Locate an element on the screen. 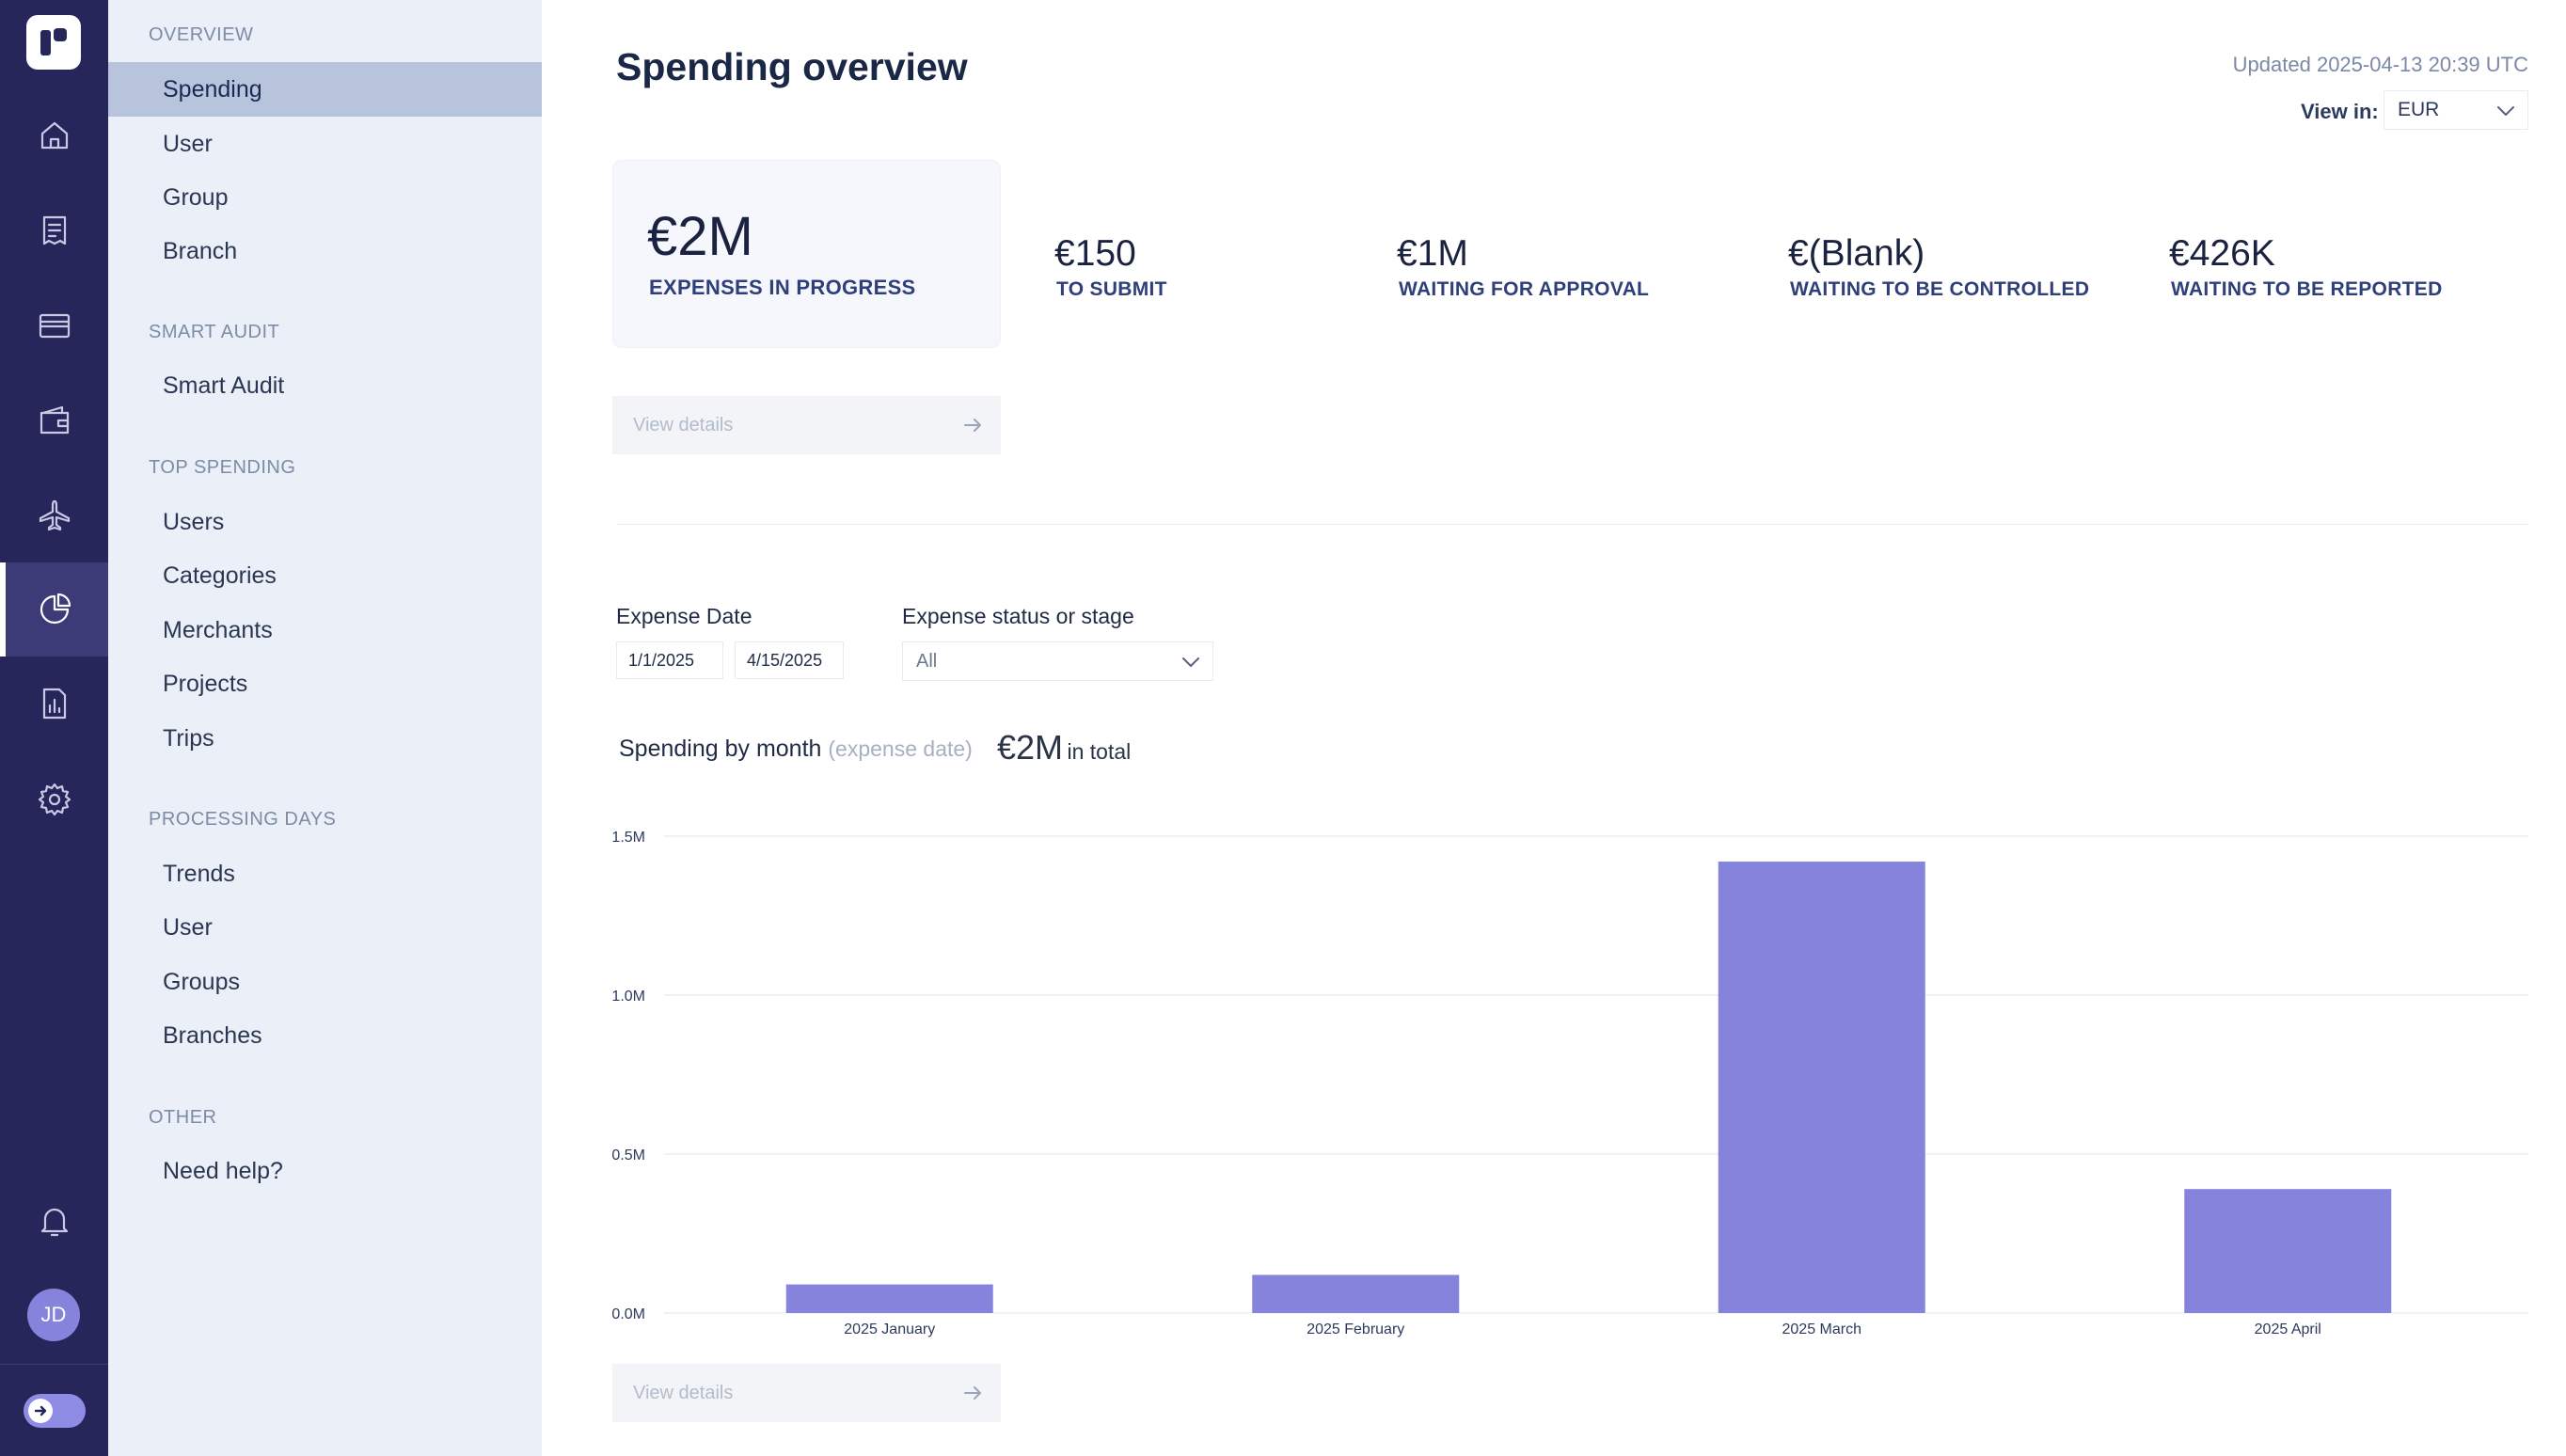 This screenshot has width=2566, height=1456. currency-select: EUR is located at coordinates (2456, 110).